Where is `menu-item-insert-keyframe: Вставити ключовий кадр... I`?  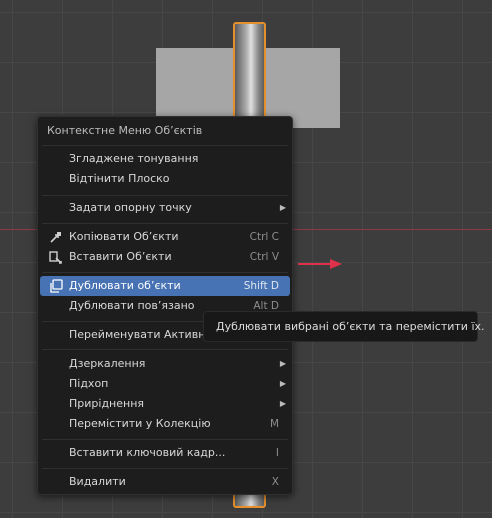
menu-item-insert-keyframe: Вставити ключовий кадр... I is located at coordinates (165, 453).